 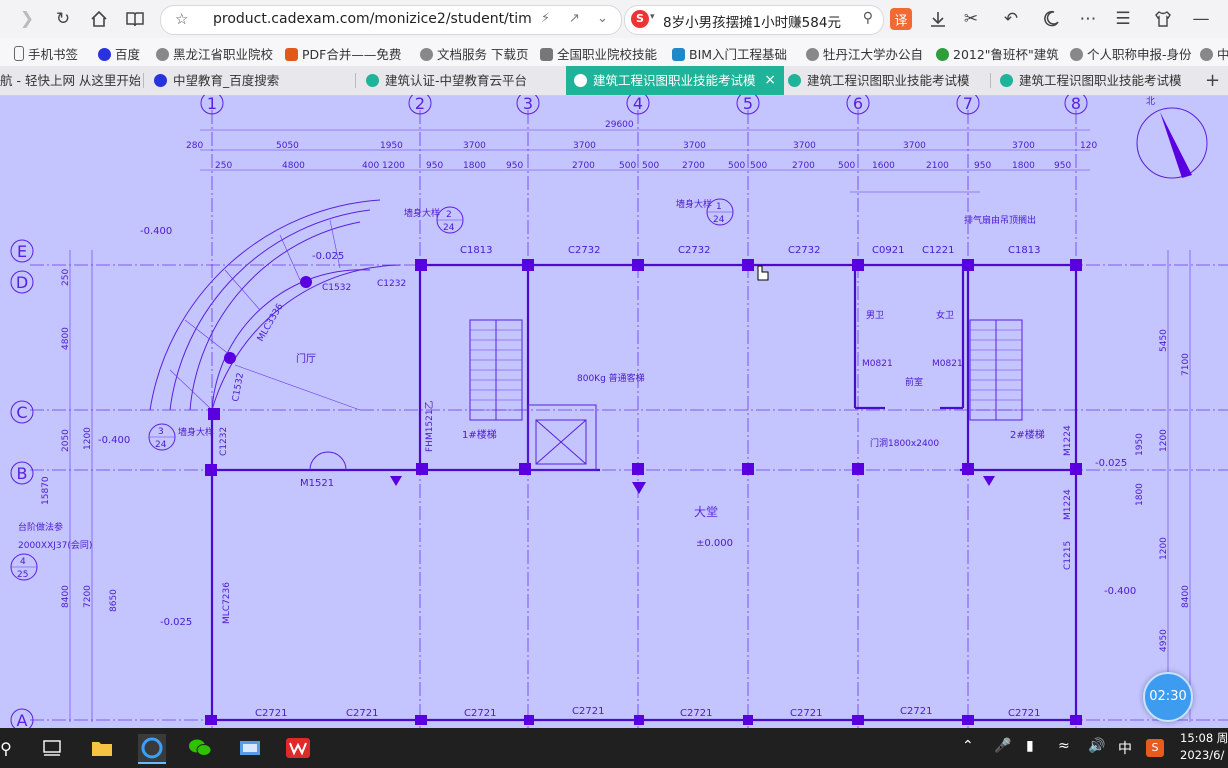 What do you see at coordinates (598, 53) in the screenshot?
I see `bookmark-item: 全国职业院校技能` at bounding box center [598, 53].